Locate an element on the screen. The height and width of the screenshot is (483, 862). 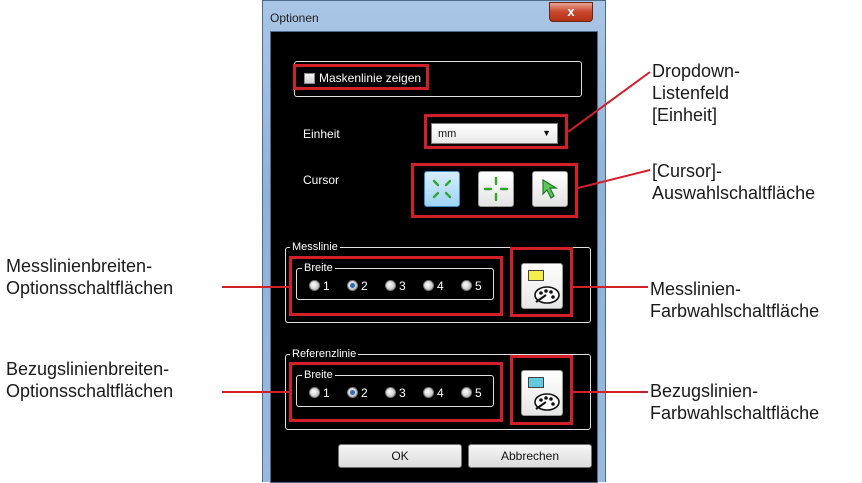
highlight-measure-color is located at coordinates (541, 282).